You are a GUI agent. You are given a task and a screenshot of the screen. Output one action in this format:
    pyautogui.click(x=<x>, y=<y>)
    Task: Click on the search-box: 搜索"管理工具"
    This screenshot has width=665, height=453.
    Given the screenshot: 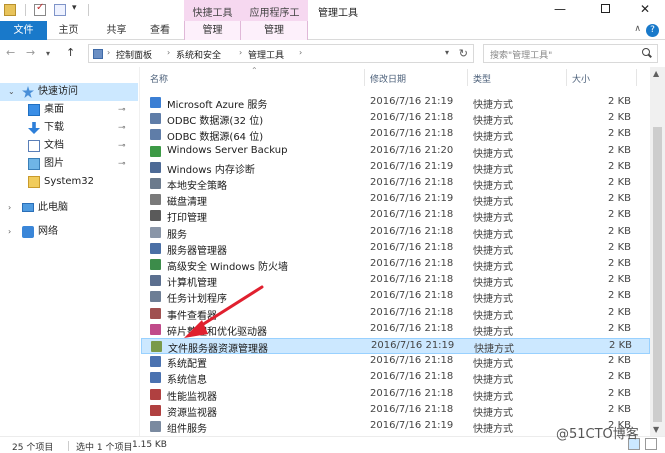 What is the action you would take?
    pyautogui.click(x=570, y=53)
    